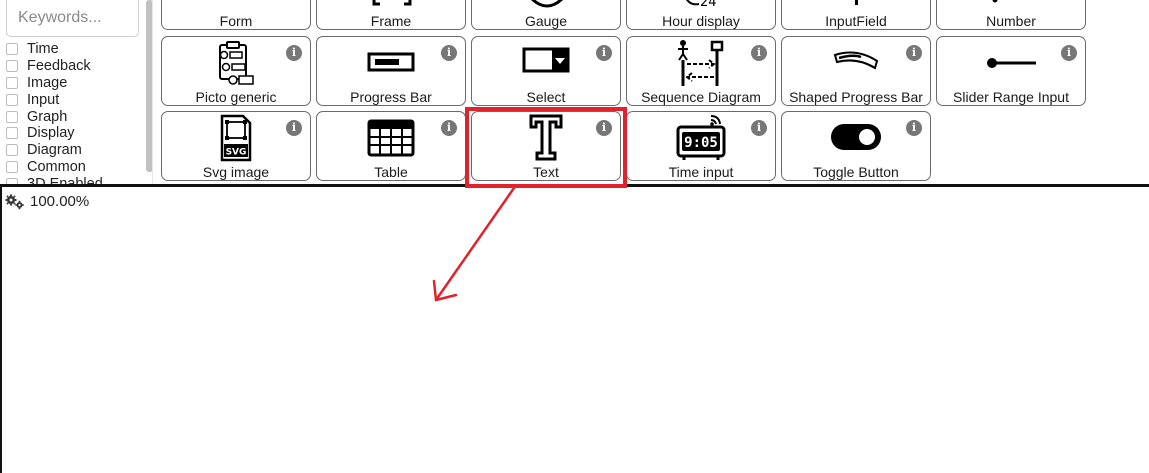  What do you see at coordinates (546, 21) in the screenshot?
I see `widget-label: Gauge` at bounding box center [546, 21].